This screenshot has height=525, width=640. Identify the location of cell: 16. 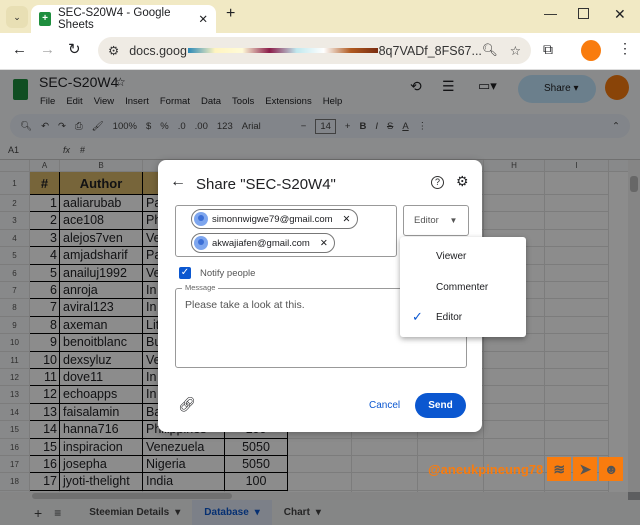
(45, 465).